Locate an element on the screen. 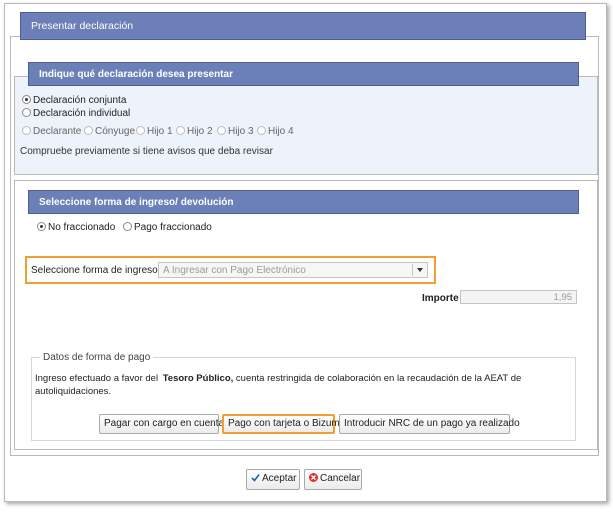 This screenshot has height=512, width=613. radio-hijo-3: Hijo 3 is located at coordinates (235, 131).